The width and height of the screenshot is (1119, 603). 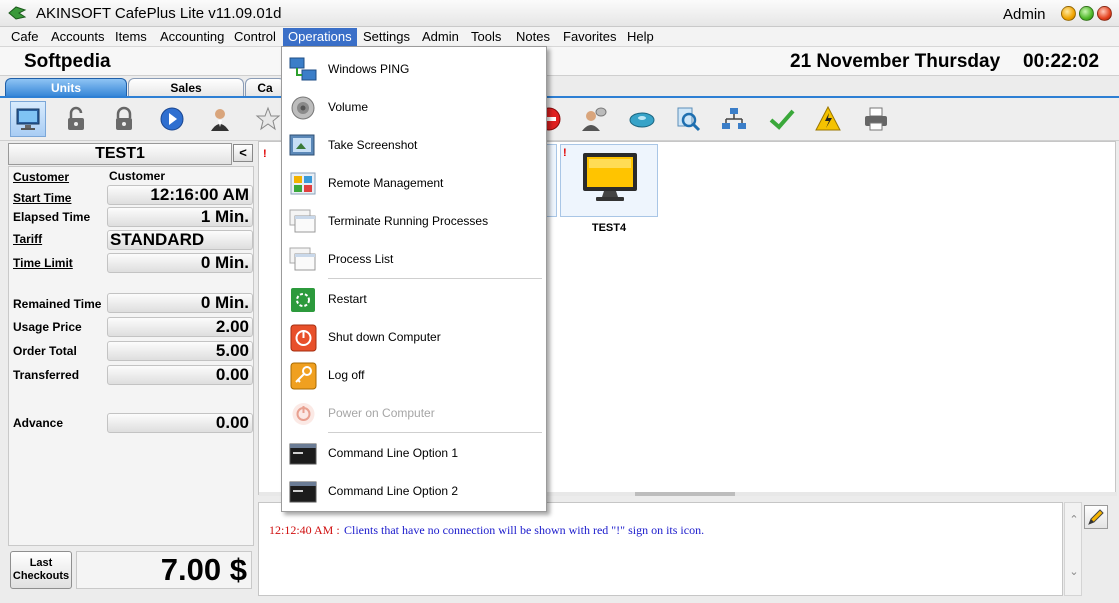 I want to click on power-icon, so click(x=303, y=338).